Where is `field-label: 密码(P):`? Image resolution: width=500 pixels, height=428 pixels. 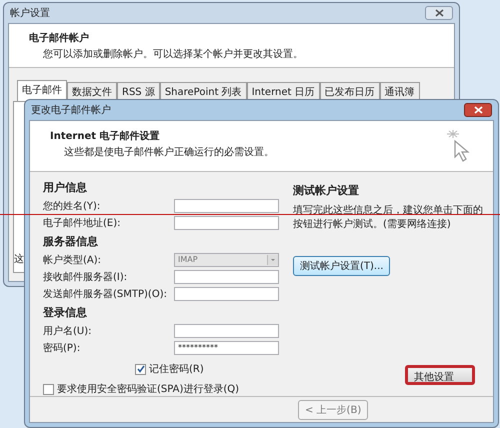
field-label: 密码(P): is located at coordinates (61, 348).